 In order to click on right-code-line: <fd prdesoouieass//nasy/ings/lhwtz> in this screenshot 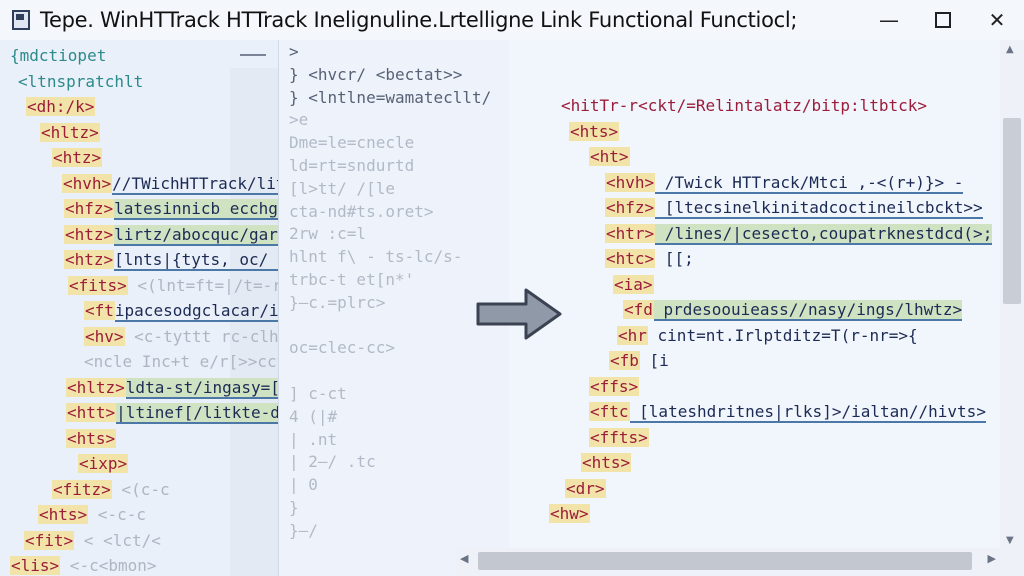, I will do `click(793, 310)`.